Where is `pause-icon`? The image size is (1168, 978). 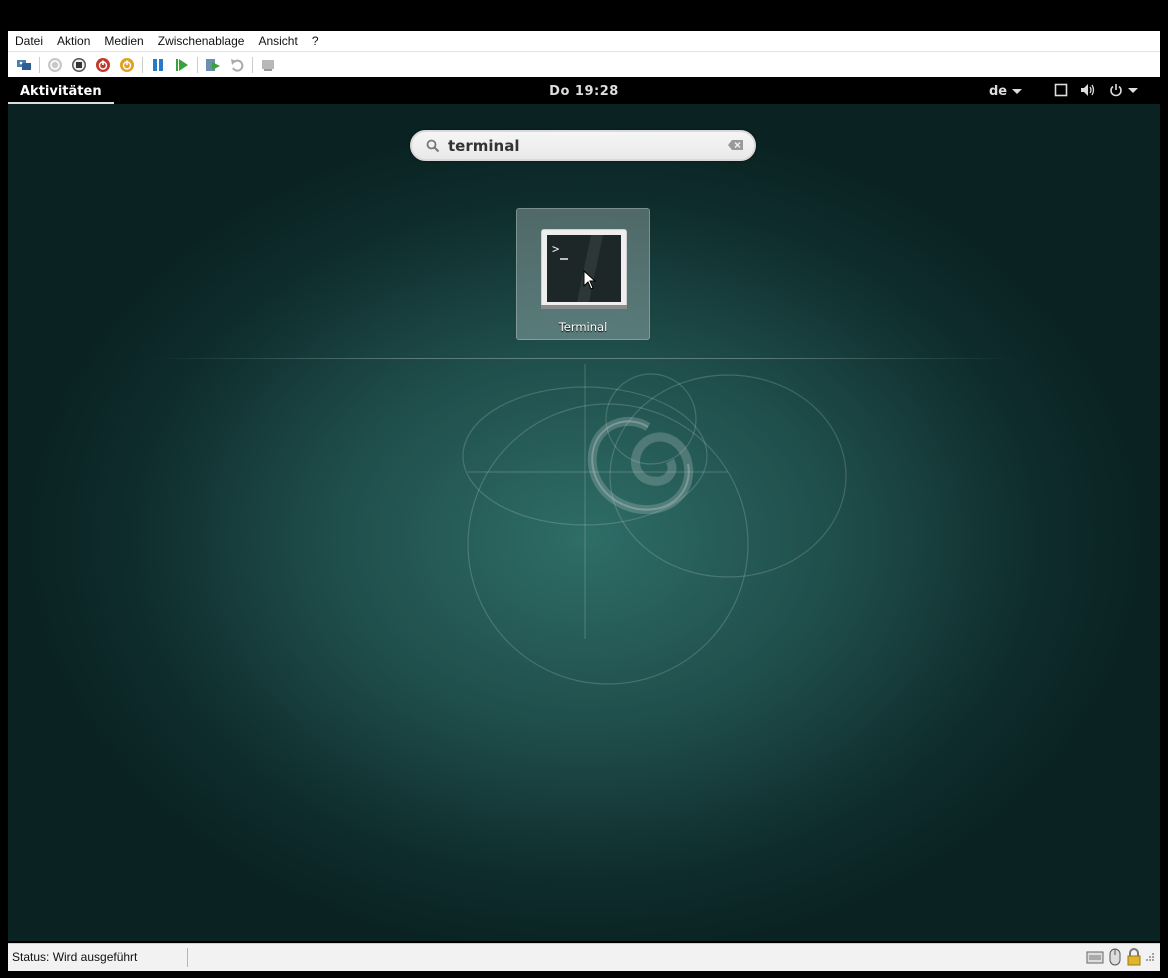
pause-icon is located at coordinates (158, 64).